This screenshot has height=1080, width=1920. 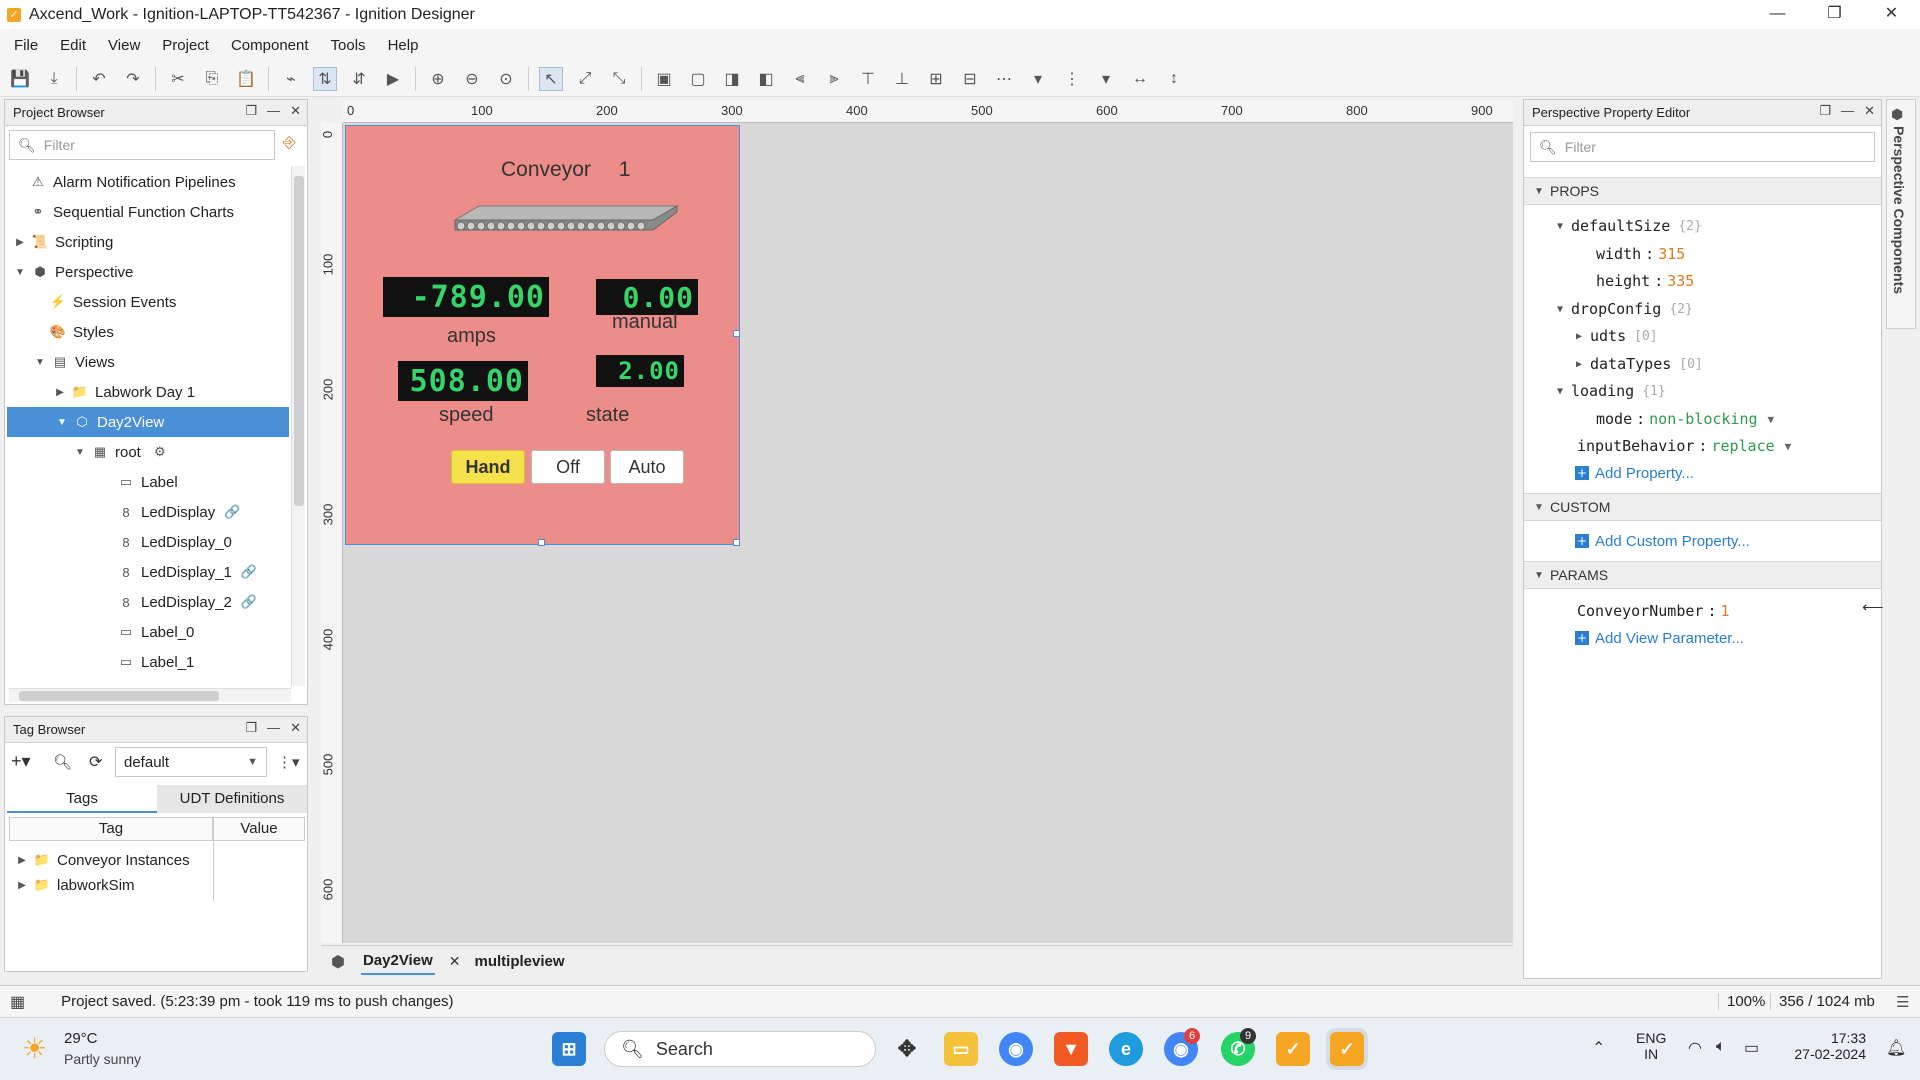 I want to click on tree-item-styles: 🎨 Styles, so click(x=81, y=332).